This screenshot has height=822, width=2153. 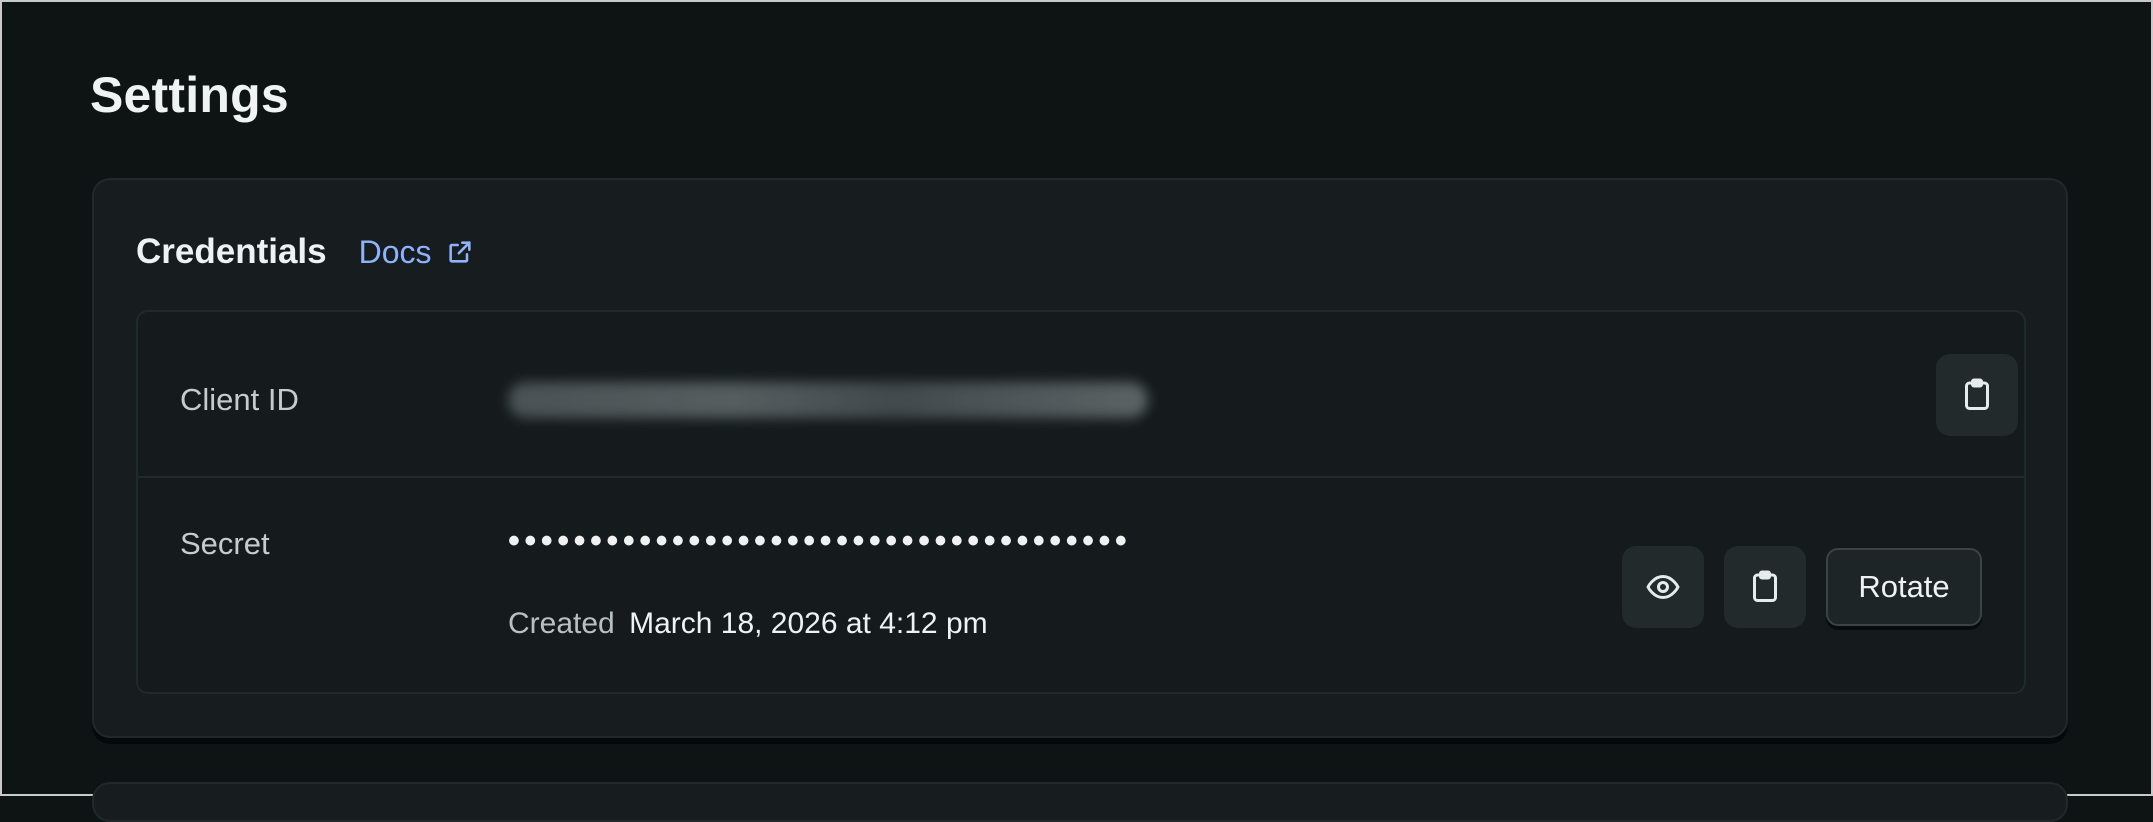 I want to click on docs-link-label: Docs, so click(x=395, y=251).